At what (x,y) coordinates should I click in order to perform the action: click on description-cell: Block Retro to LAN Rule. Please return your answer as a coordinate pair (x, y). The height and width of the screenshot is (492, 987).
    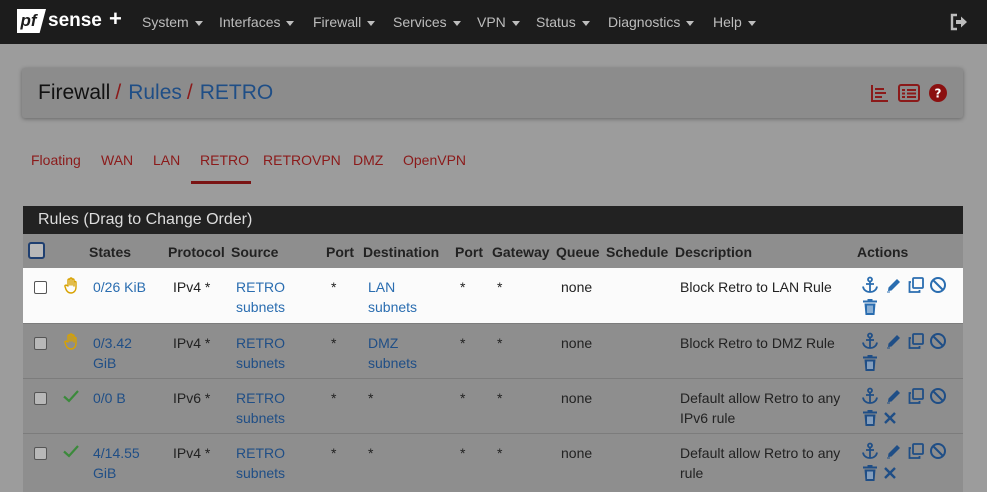
    Looking at the image, I should click on (756, 287).